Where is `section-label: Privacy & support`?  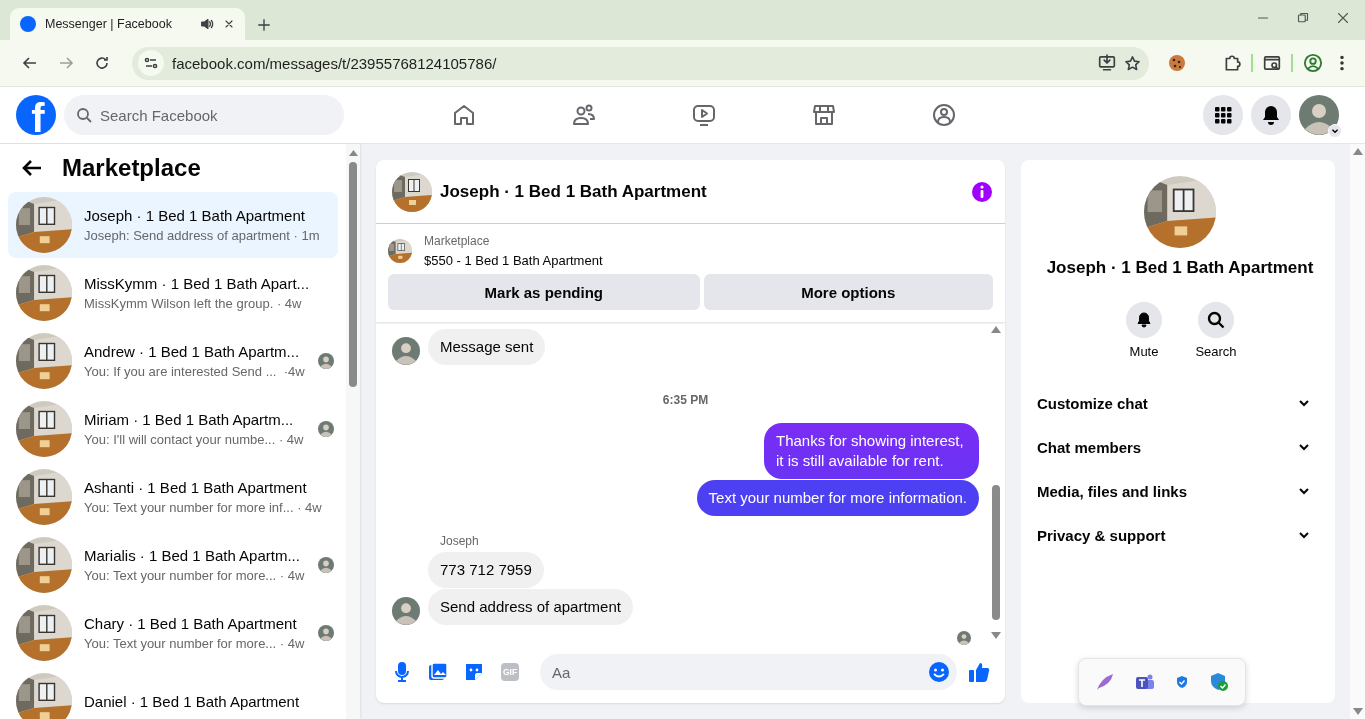
section-label: Privacy & support is located at coordinates (1101, 535).